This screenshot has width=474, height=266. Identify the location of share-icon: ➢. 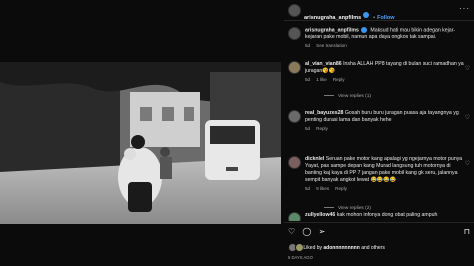
(322, 231).